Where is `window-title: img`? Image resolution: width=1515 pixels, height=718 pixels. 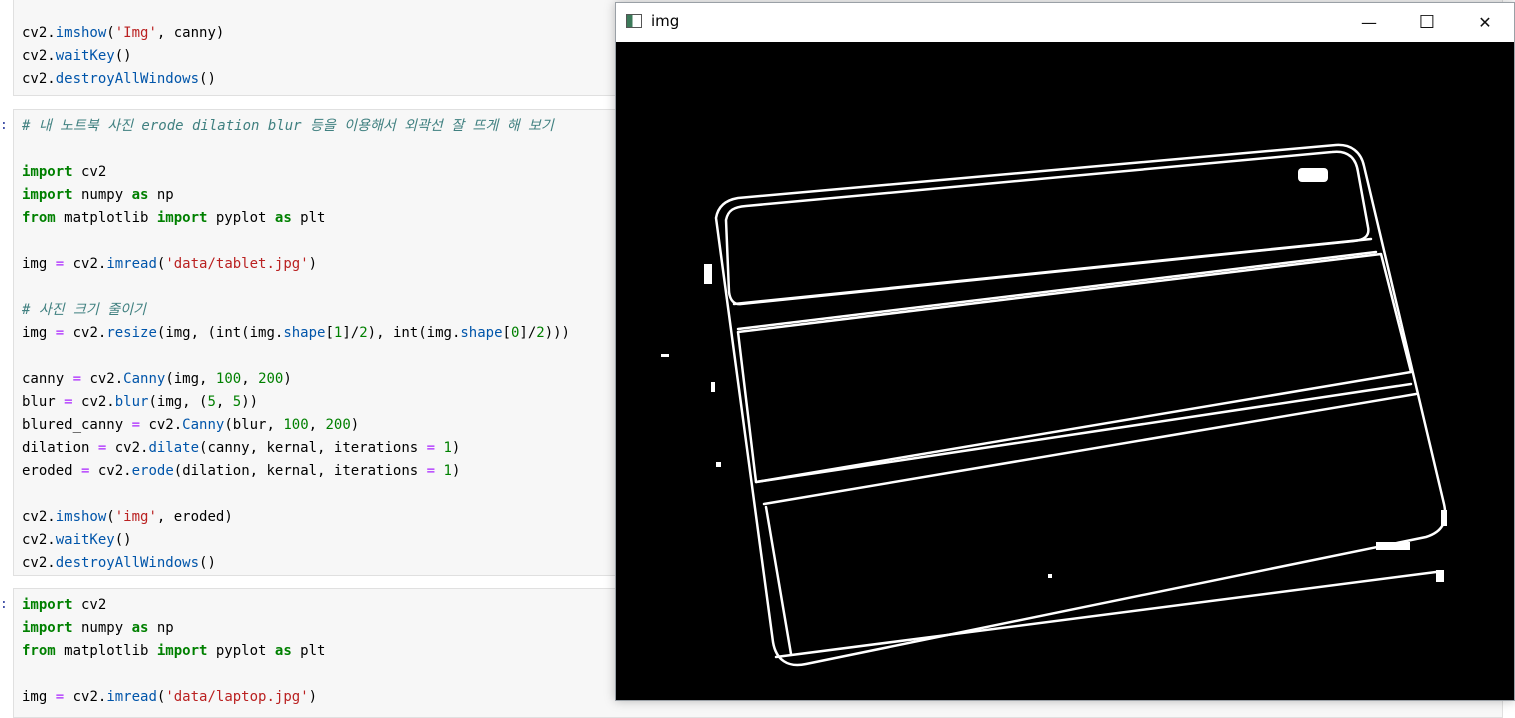 window-title: img is located at coordinates (665, 21).